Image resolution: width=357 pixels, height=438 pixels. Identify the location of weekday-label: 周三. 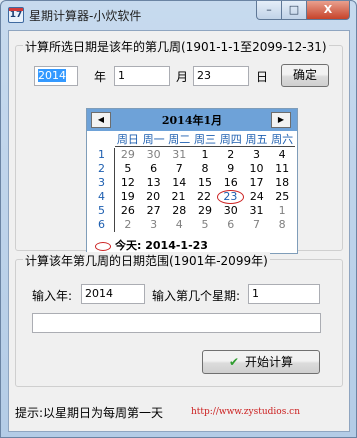
(205, 139).